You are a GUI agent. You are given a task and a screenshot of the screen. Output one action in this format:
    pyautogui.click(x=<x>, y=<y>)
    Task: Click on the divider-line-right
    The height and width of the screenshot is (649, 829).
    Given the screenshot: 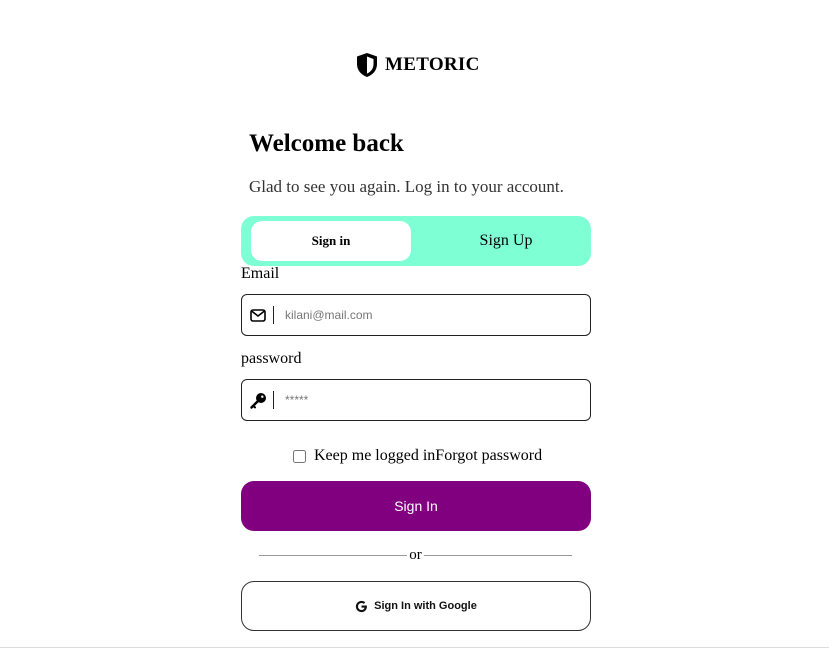 What is the action you would take?
    pyautogui.click(x=498, y=555)
    